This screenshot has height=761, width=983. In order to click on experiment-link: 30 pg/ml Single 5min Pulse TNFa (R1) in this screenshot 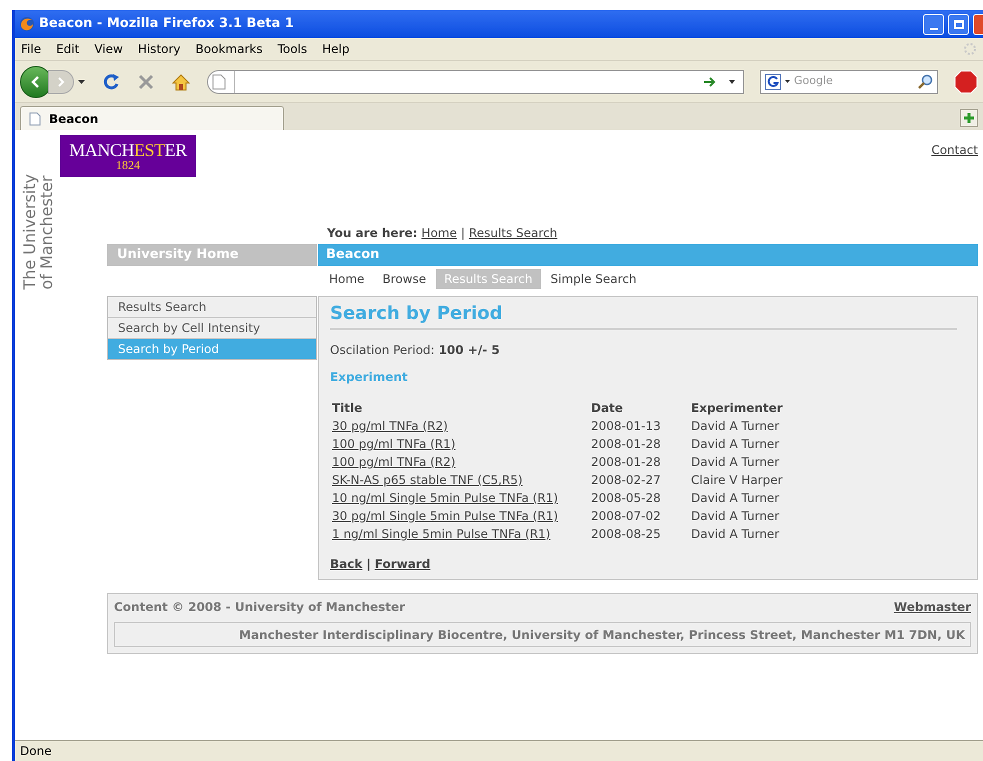, I will do `click(445, 516)`.